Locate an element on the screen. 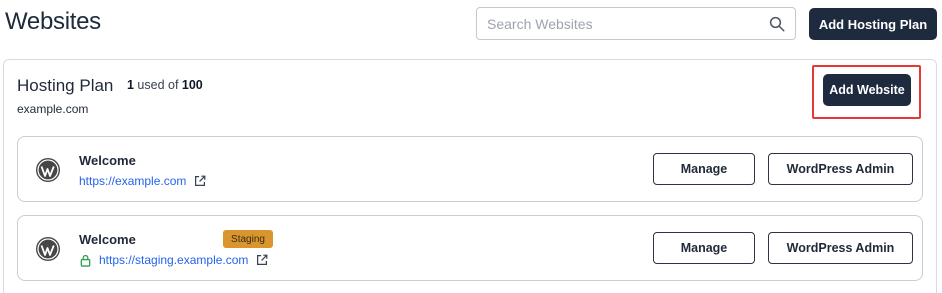 The width and height of the screenshot is (942, 293). add-website-button: Add Website is located at coordinates (867, 90).